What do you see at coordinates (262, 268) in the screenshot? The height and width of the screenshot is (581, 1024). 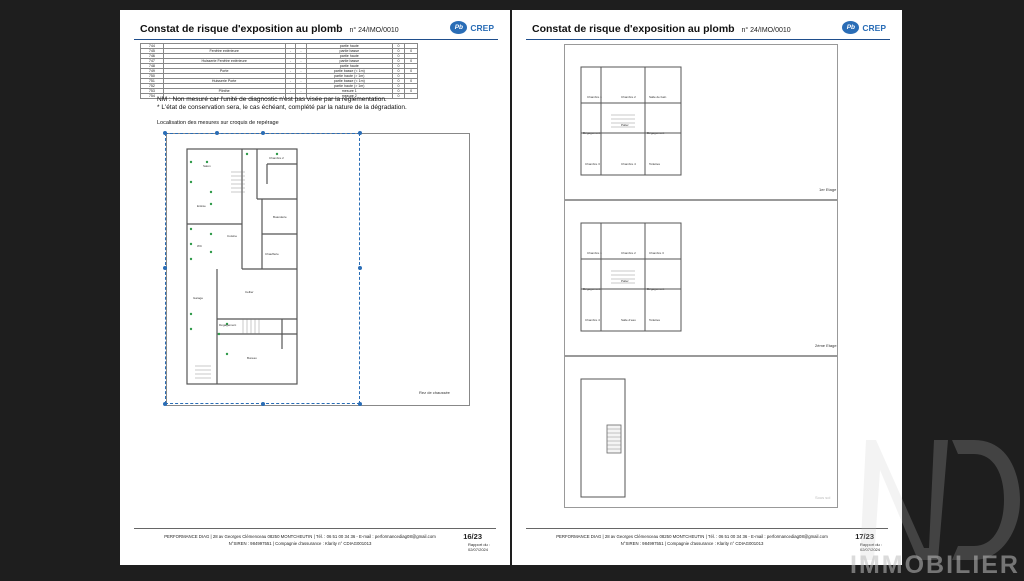 I see `selection-box` at bounding box center [262, 268].